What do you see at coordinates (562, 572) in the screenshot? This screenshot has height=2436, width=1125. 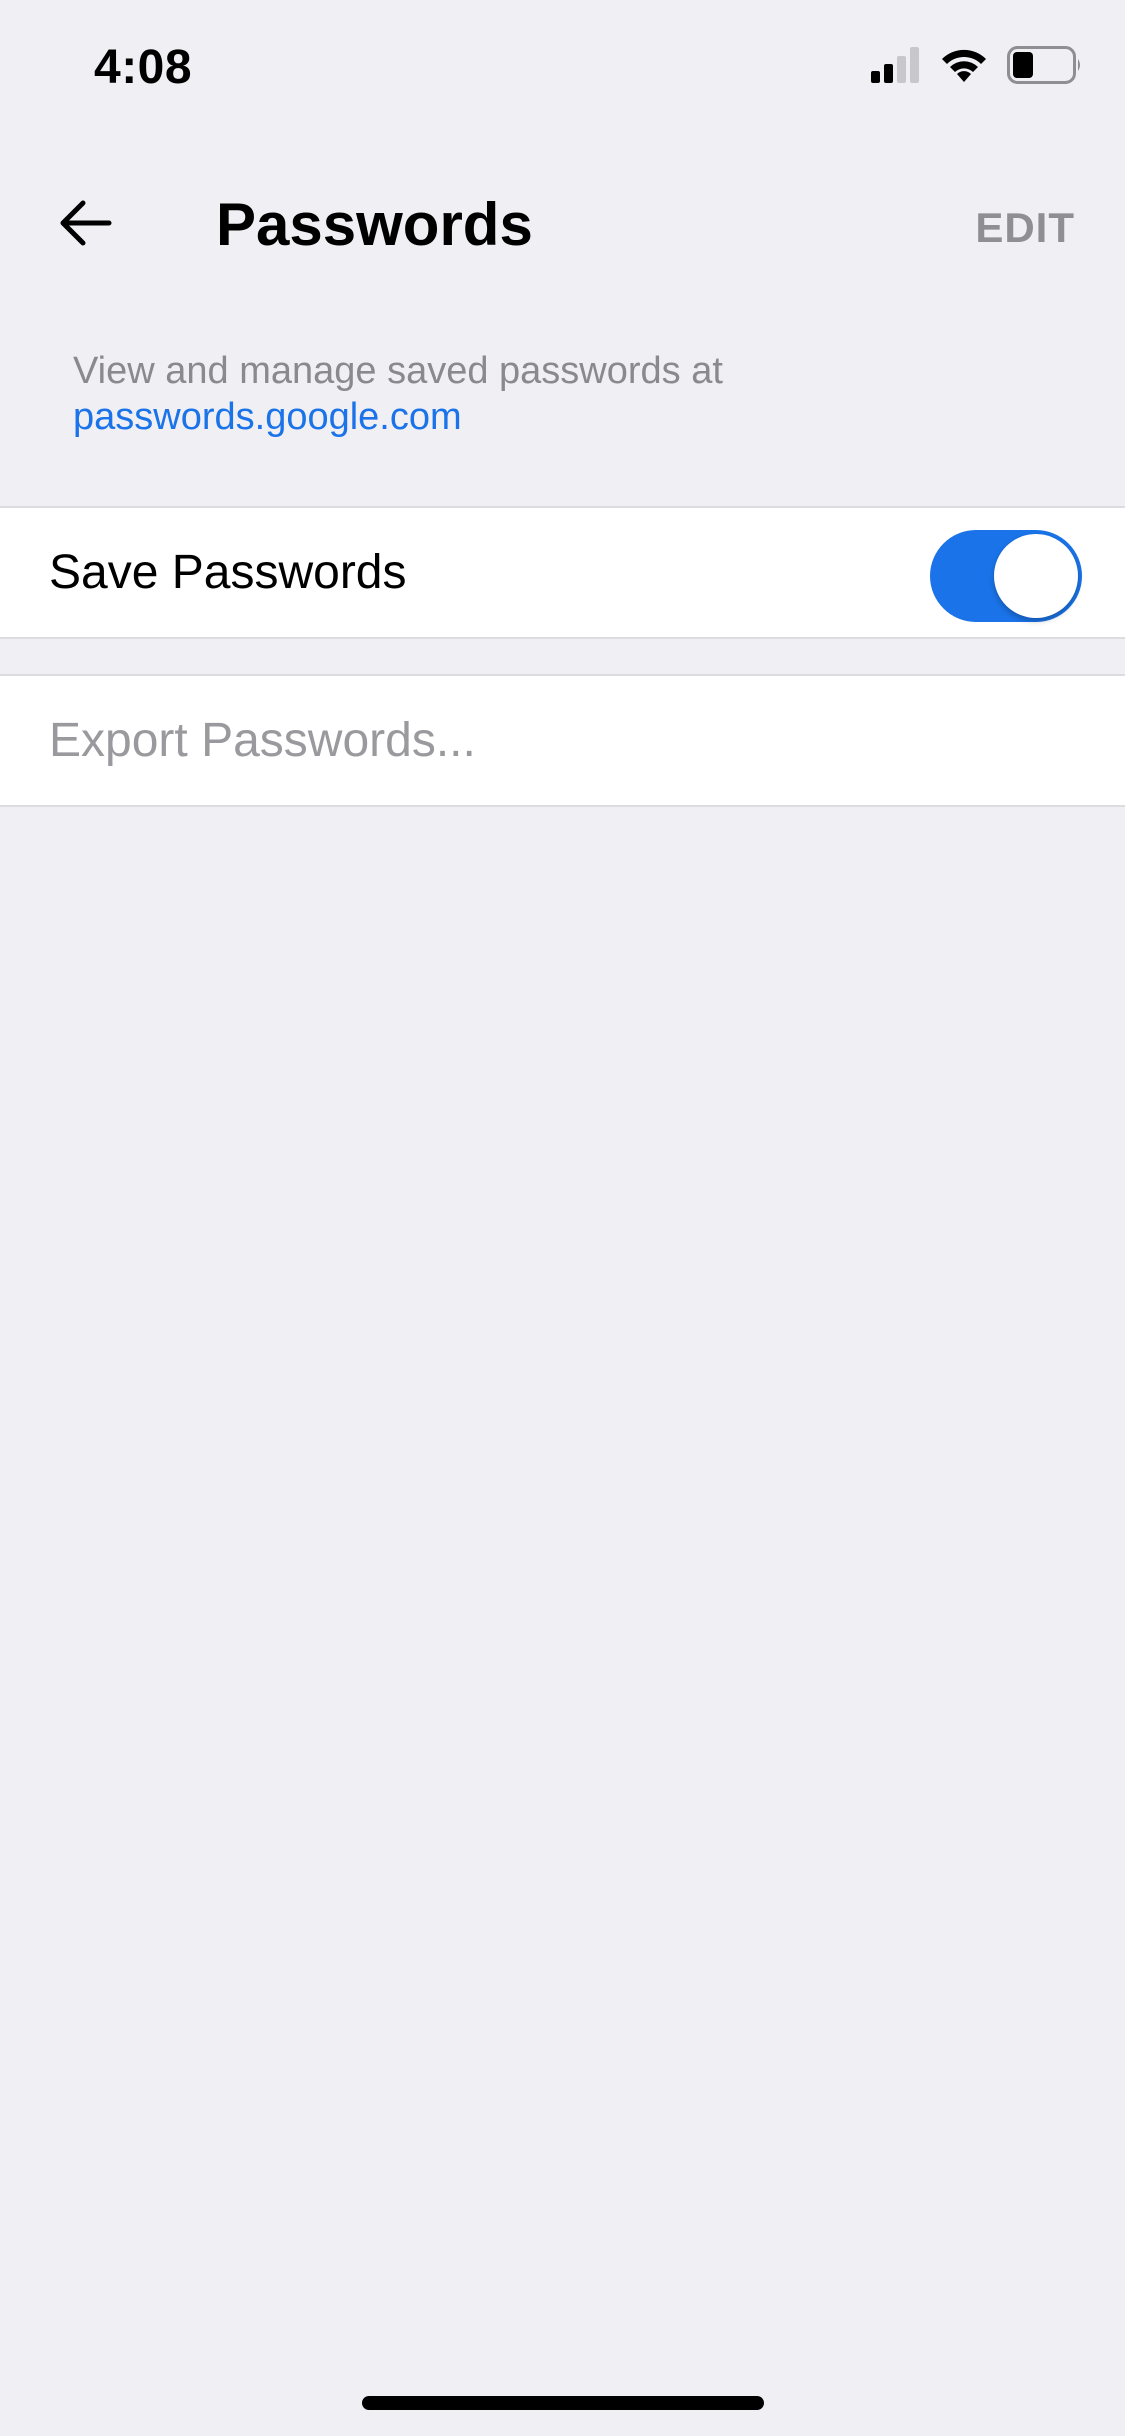 I see `save-passwords-row: Save Passwords` at bounding box center [562, 572].